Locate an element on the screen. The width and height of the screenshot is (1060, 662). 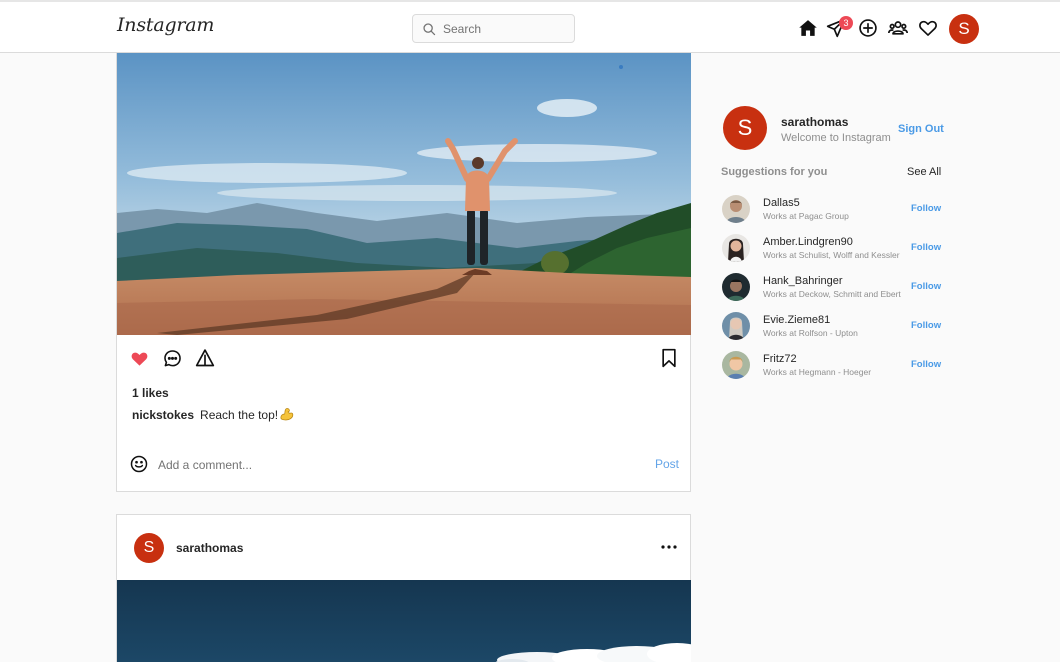
add-comment-row: Post is located at coordinates (404, 465).